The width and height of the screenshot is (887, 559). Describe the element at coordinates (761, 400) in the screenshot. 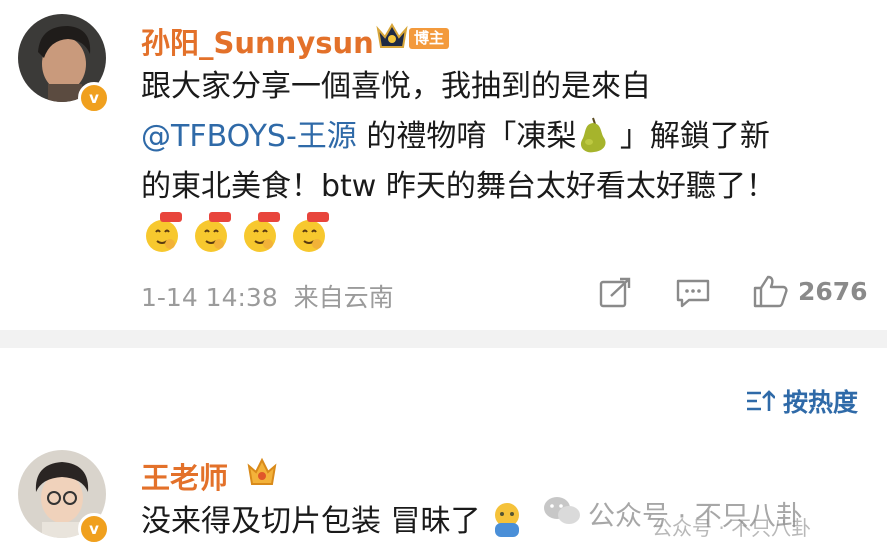

I see `sort-icon` at that location.